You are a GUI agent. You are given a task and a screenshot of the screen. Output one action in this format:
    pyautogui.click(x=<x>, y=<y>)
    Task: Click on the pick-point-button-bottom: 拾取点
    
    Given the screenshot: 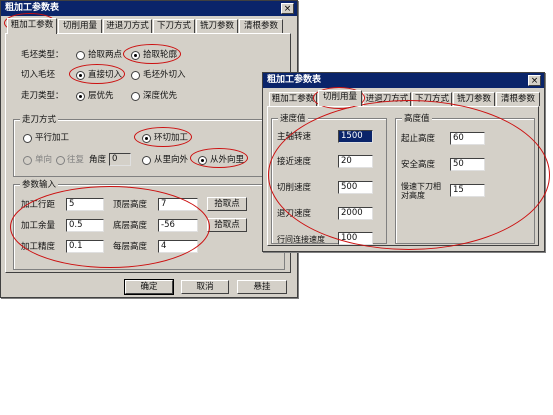 What is the action you would take?
    pyautogui.click(x=227, y=225)
    